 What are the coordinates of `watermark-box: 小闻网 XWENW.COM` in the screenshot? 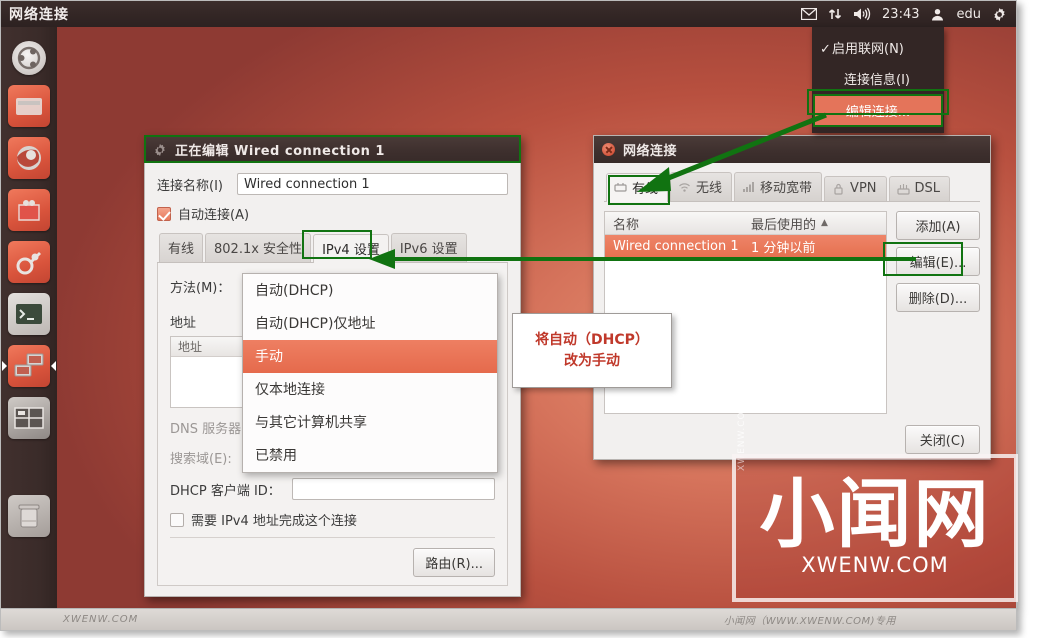 It's located at (875, 528).